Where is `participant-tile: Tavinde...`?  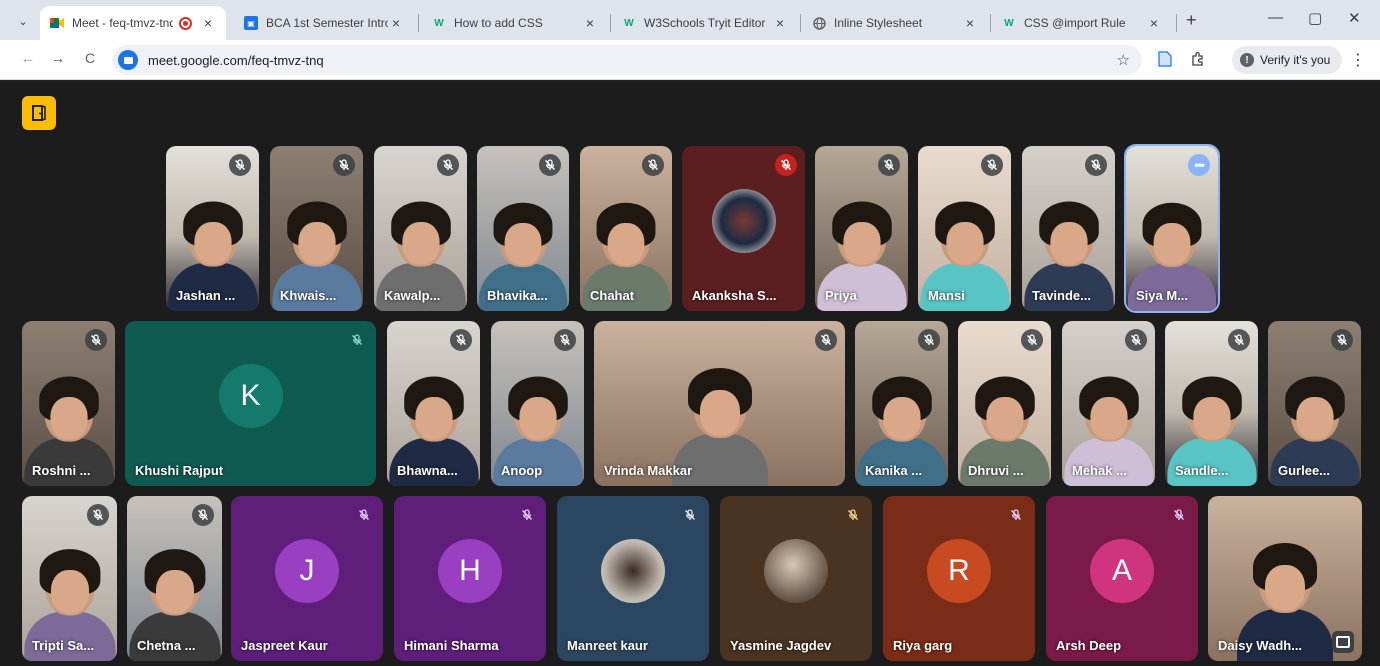
participant-tile: Tavinde... is located at coordinates (1068, 228).